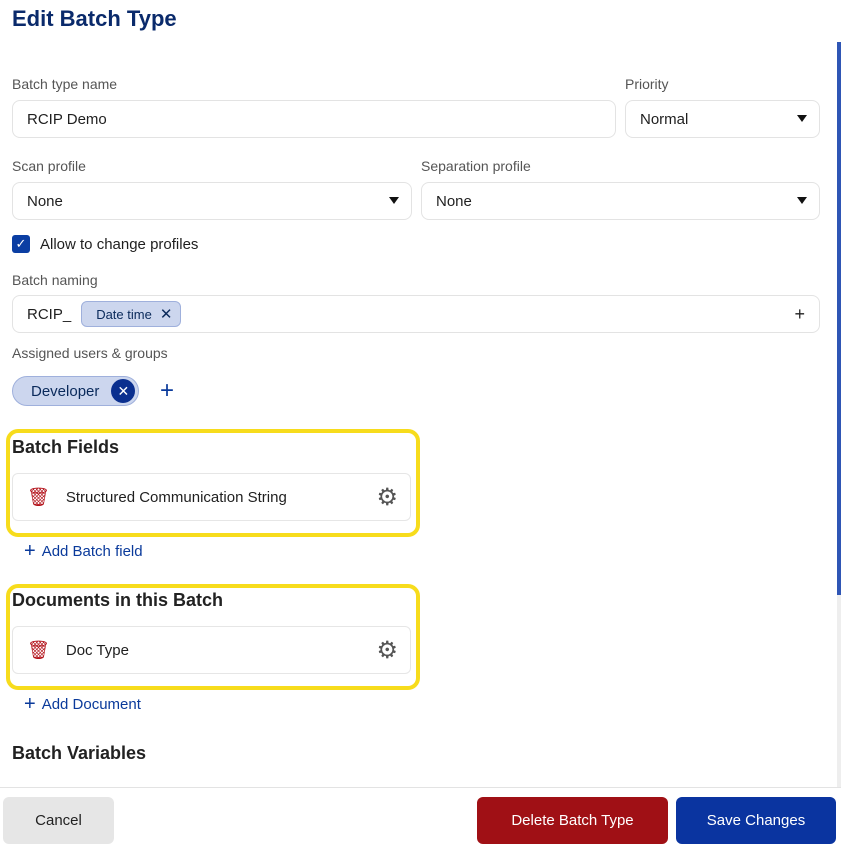  What do you see at coordinates (212, 201) in the screenshot?
I see `scan-profile-select: None` at bounding box center [212, 201].